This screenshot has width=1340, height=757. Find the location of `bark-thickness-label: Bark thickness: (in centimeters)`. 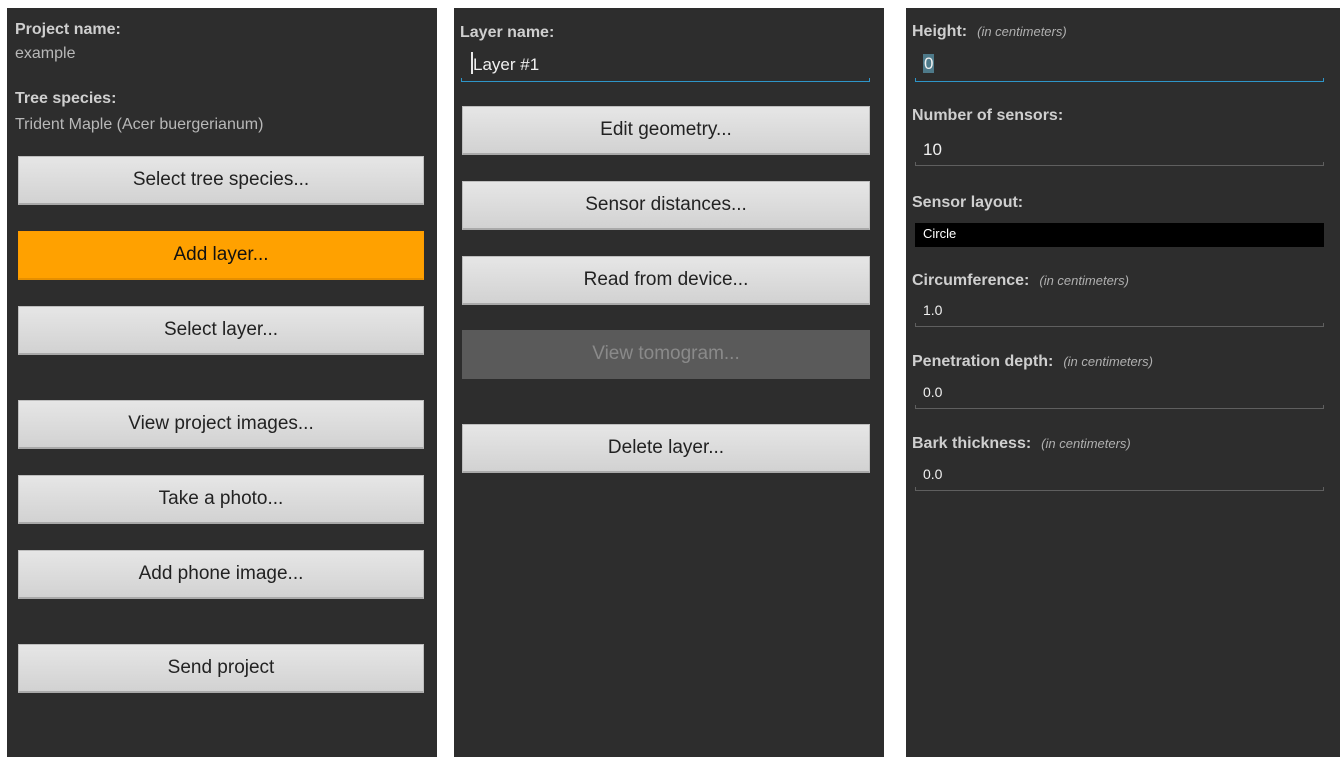

bark-thickness-label: Bark thickness: (in centimeters) is located at coordinates (1021, 444).